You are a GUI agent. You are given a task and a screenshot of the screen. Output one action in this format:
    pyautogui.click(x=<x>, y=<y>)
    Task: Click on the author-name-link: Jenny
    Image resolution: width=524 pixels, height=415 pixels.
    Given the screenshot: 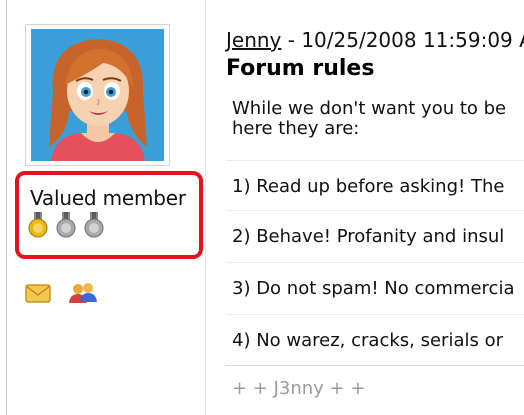 What is the action you would take?
    pyautogui.click(x=253, y=40)
    